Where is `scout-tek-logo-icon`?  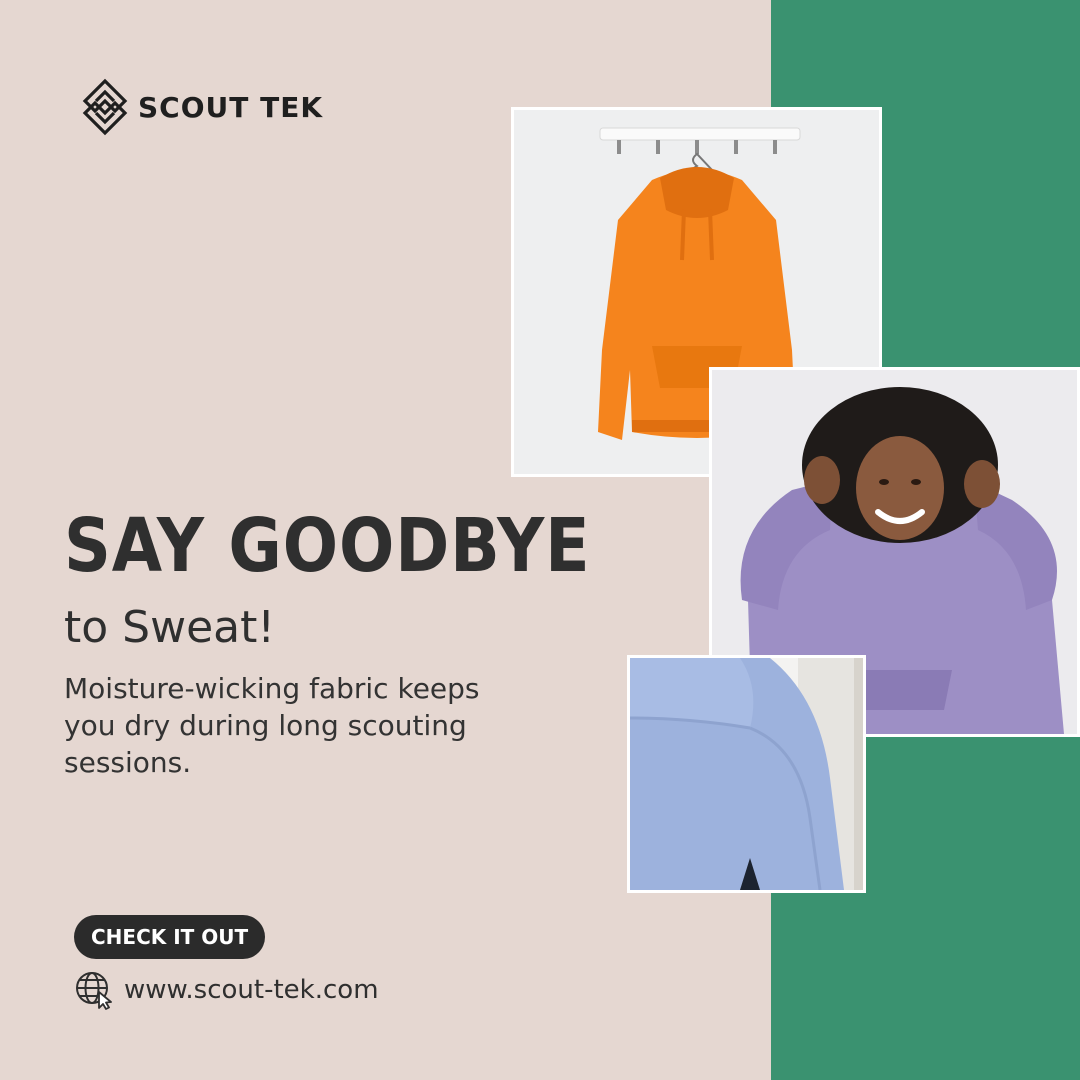
scout-tek-logo-icon is located at coordinates (105, 107).